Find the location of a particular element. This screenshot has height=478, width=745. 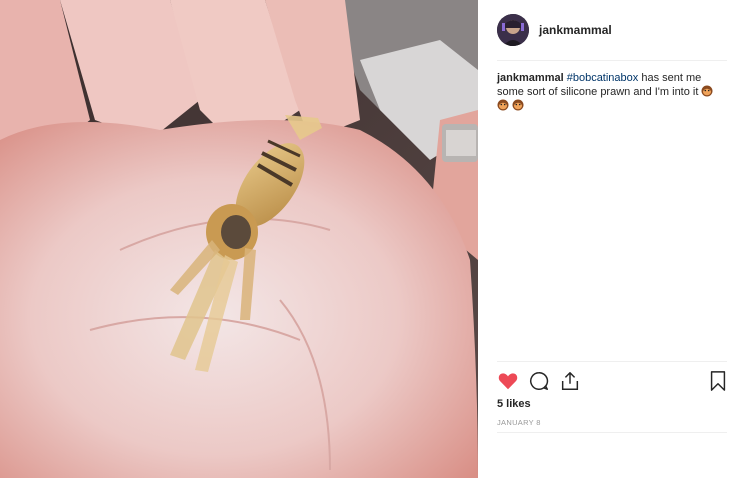

post-date: JANUARY 8 is located at coordinates (519, 422).